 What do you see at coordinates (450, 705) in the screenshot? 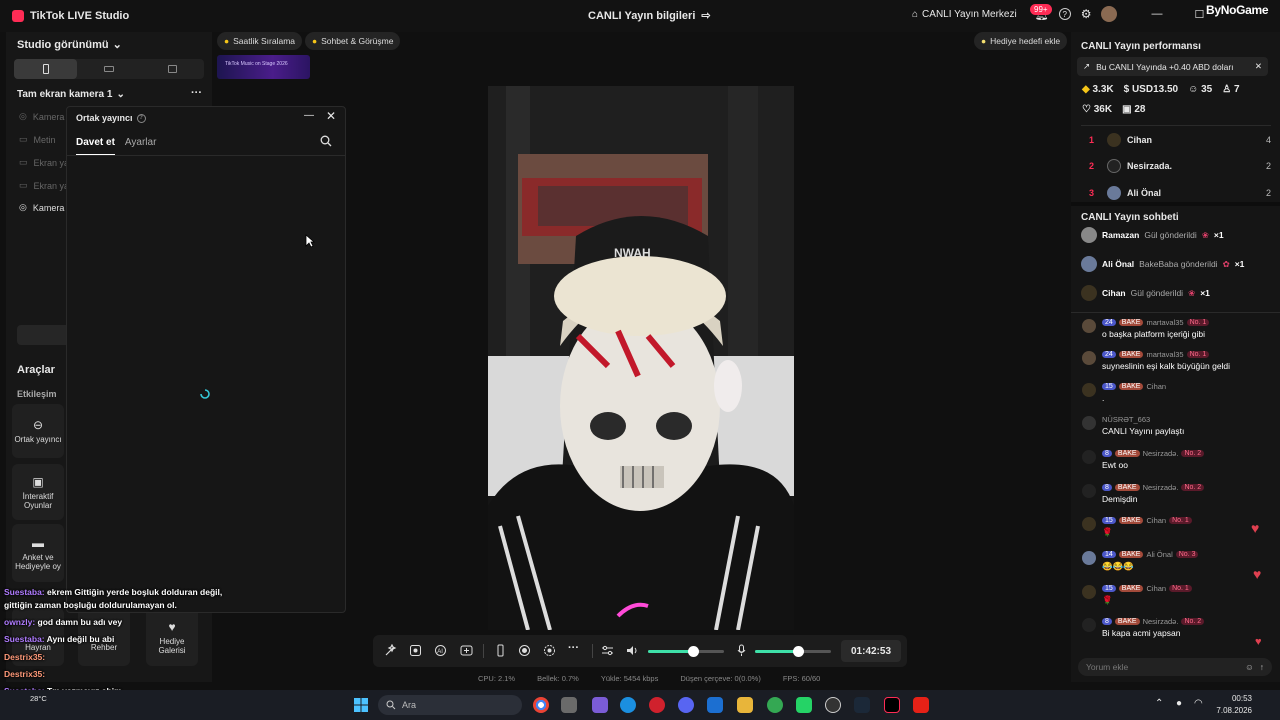
I see `taskbar-search: Ara` at bounding box center [450, 705].